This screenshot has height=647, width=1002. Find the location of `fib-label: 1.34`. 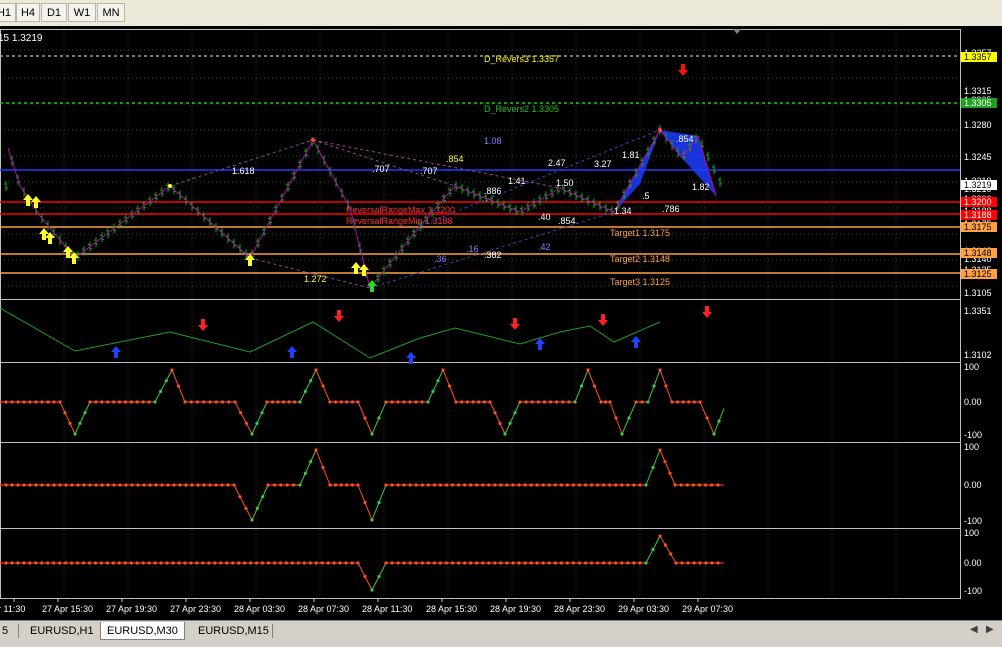

fib-label: 1.34 is located at coordinates (623, 211).